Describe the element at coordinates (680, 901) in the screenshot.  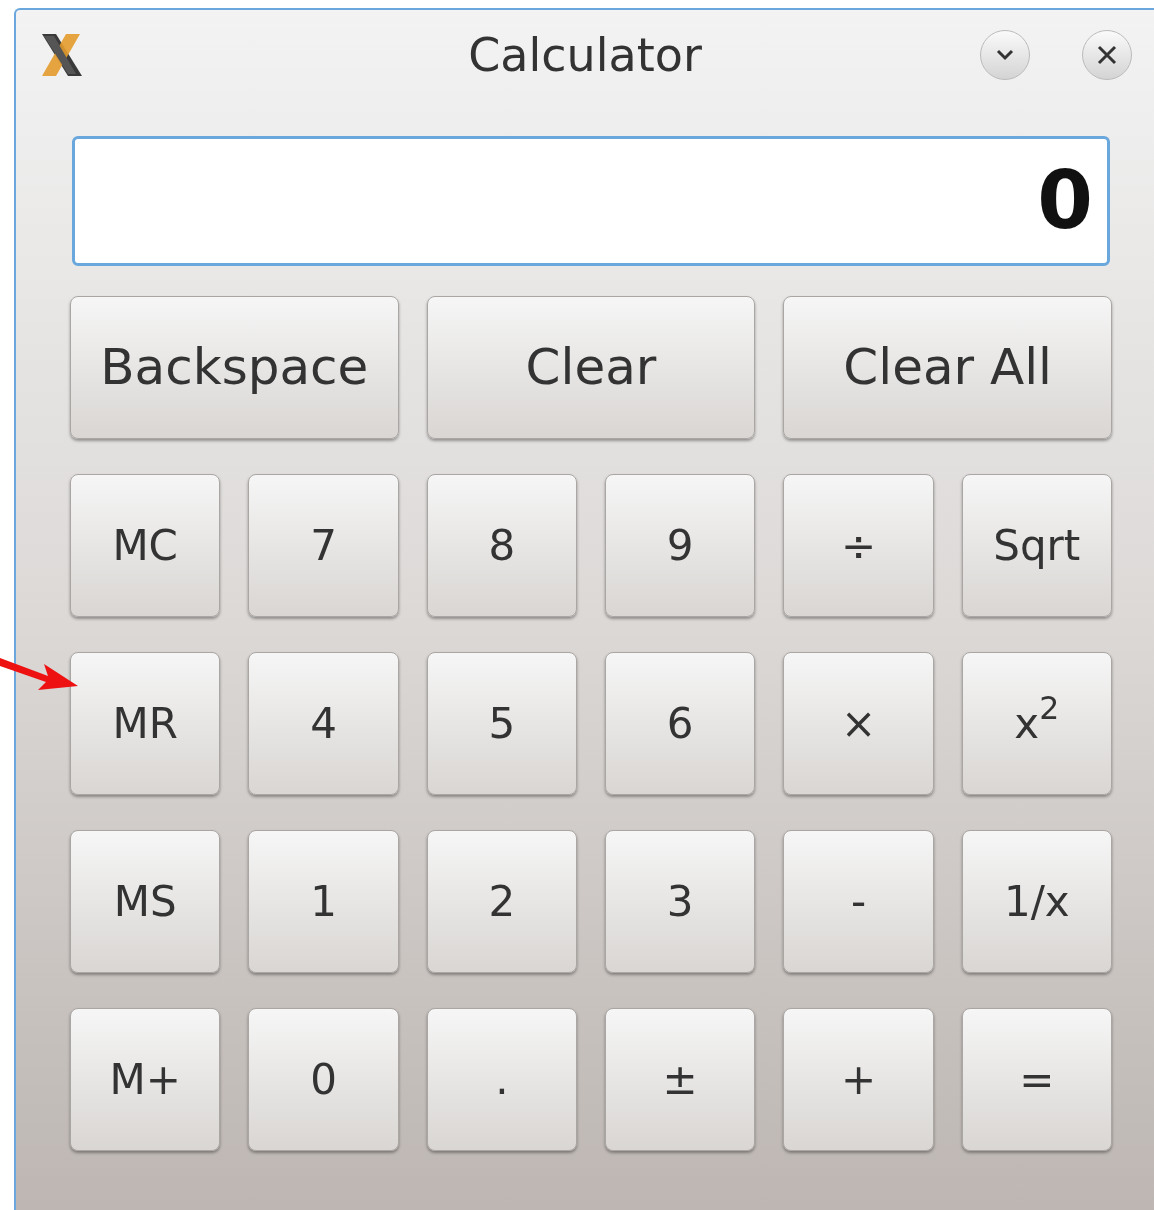
I see `key-button: 3` at that location.